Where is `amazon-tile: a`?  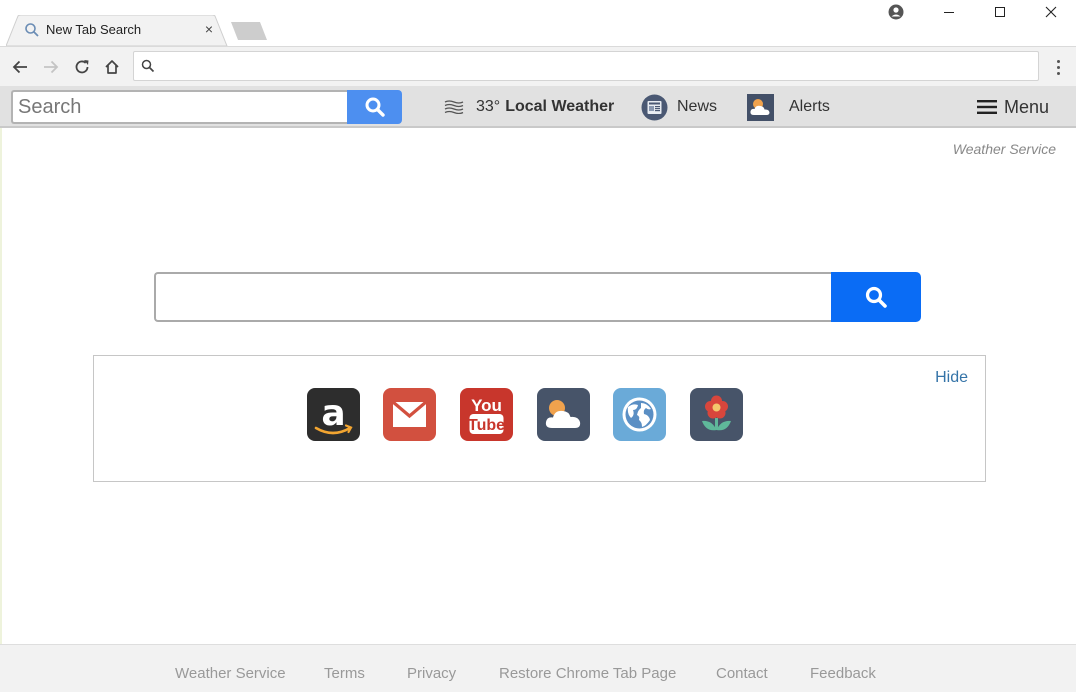 amazon-tile: a is located at coordinates (333, 414).